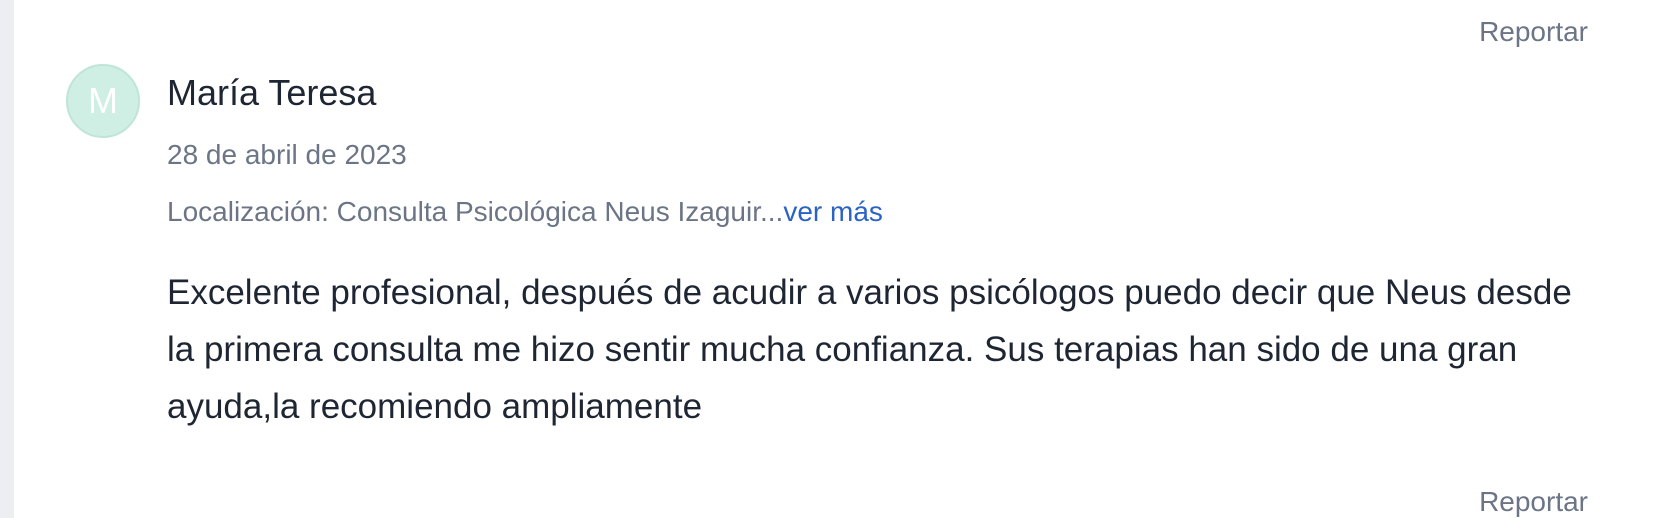  I want to click on left-border, so click(7, 259).